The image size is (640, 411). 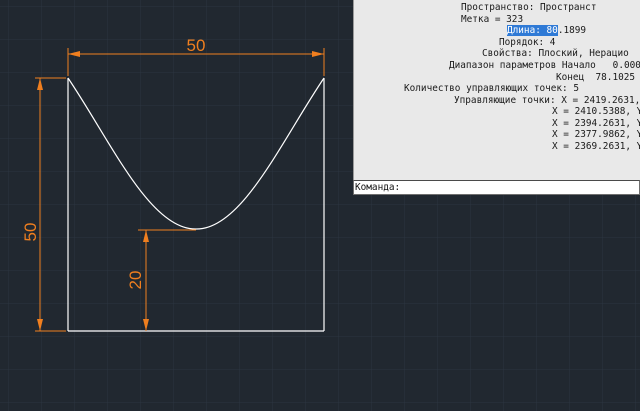 What do you see at coordinates (378, 187) in the screenshot?
I see `command-prompt: Команда:` at bounding box center [378, 187].